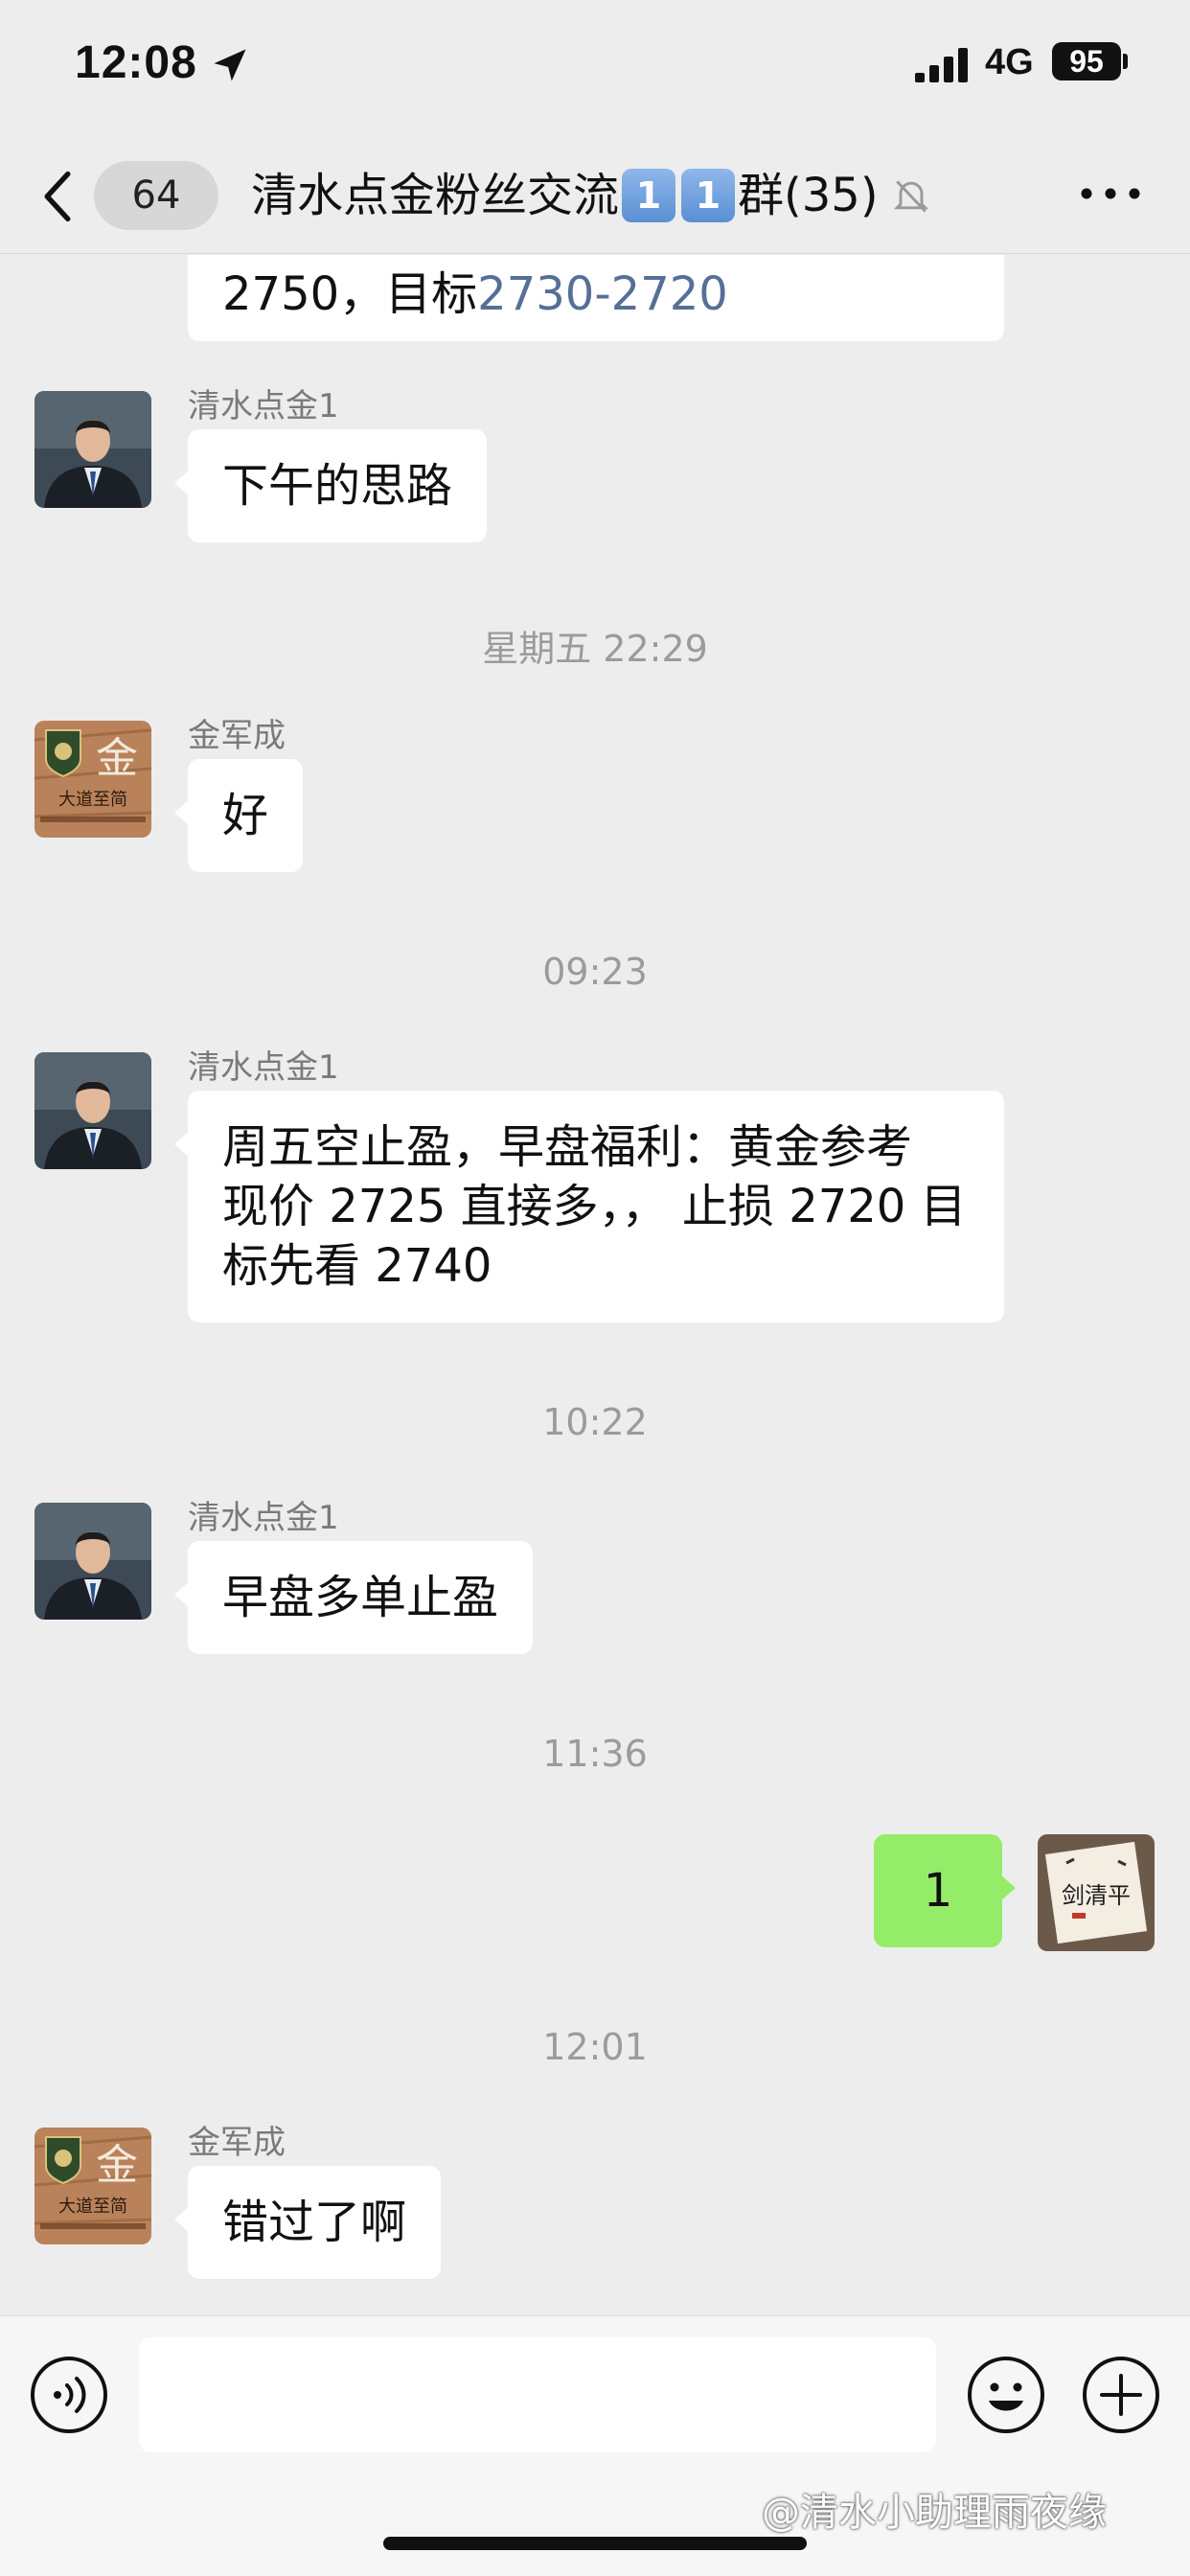  I want to click on unread-count-badge: 64, so click(156, 195).